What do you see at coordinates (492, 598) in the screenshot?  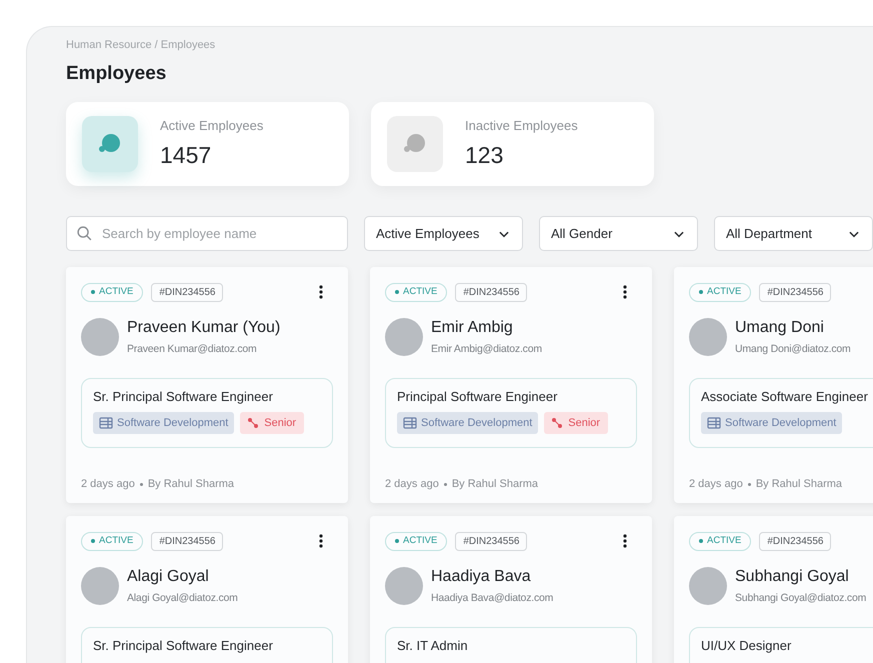 I see `employee-email: Haadiya Bava@diatoz.com` at bounding box center [492, 598].